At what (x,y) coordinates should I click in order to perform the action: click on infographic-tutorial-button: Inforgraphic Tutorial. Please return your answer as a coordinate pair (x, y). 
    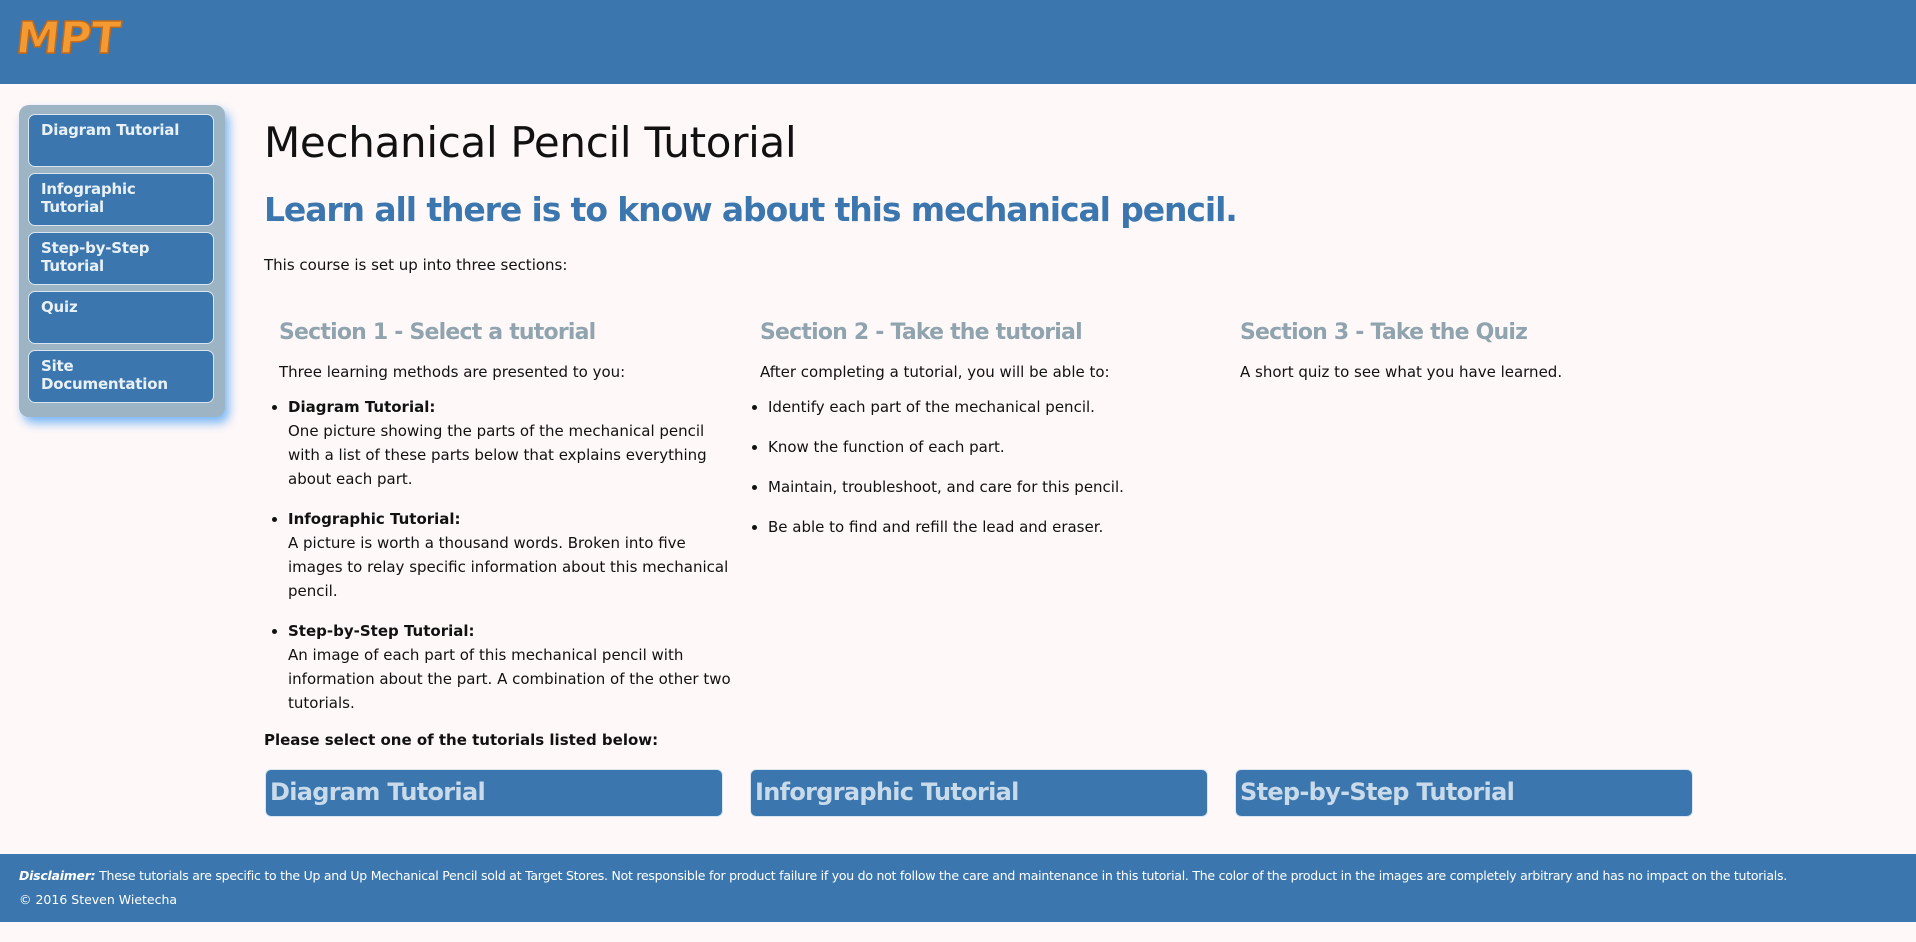
    Looking at the image, I should click on (979, 793).